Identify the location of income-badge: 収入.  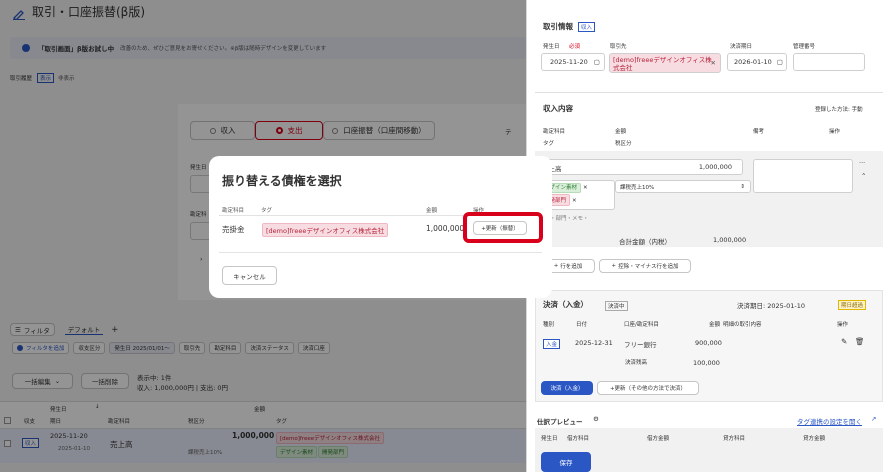
(587, 26).